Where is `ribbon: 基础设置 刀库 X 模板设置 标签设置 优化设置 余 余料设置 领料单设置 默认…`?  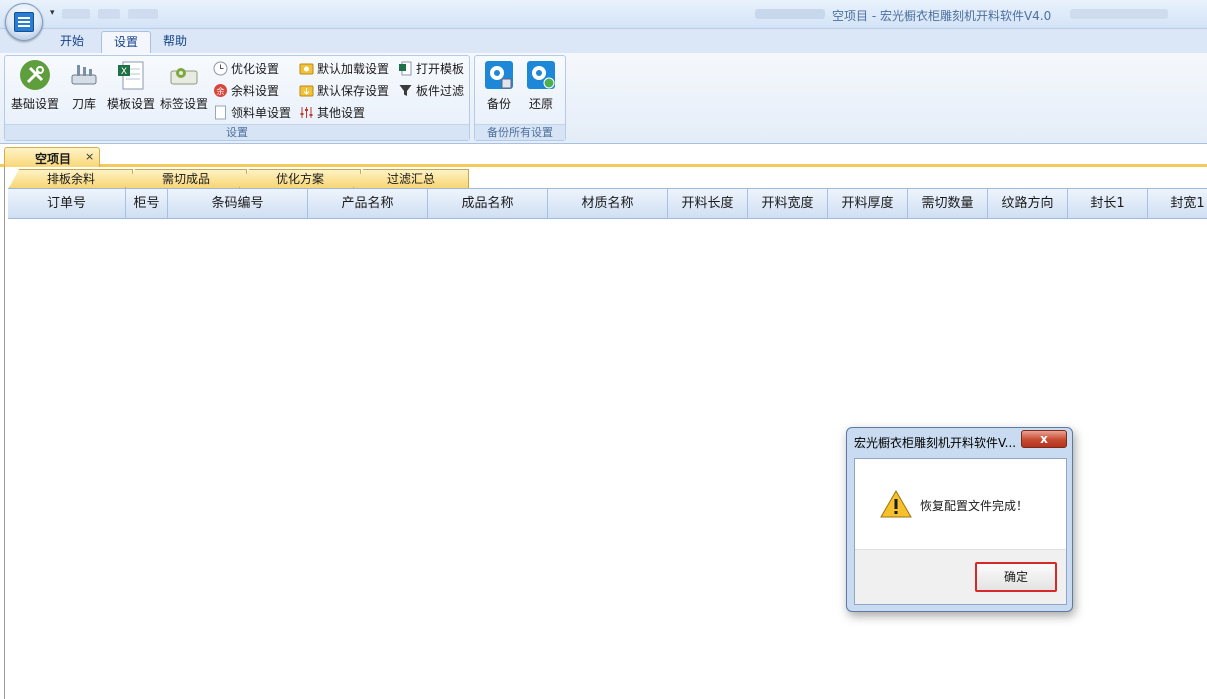 ribbon: 基础设置 刀库 X 模板设置 标签设置 优化设置 余 余料设置 领料单设置 默认… is located at coordinates (603, 98).